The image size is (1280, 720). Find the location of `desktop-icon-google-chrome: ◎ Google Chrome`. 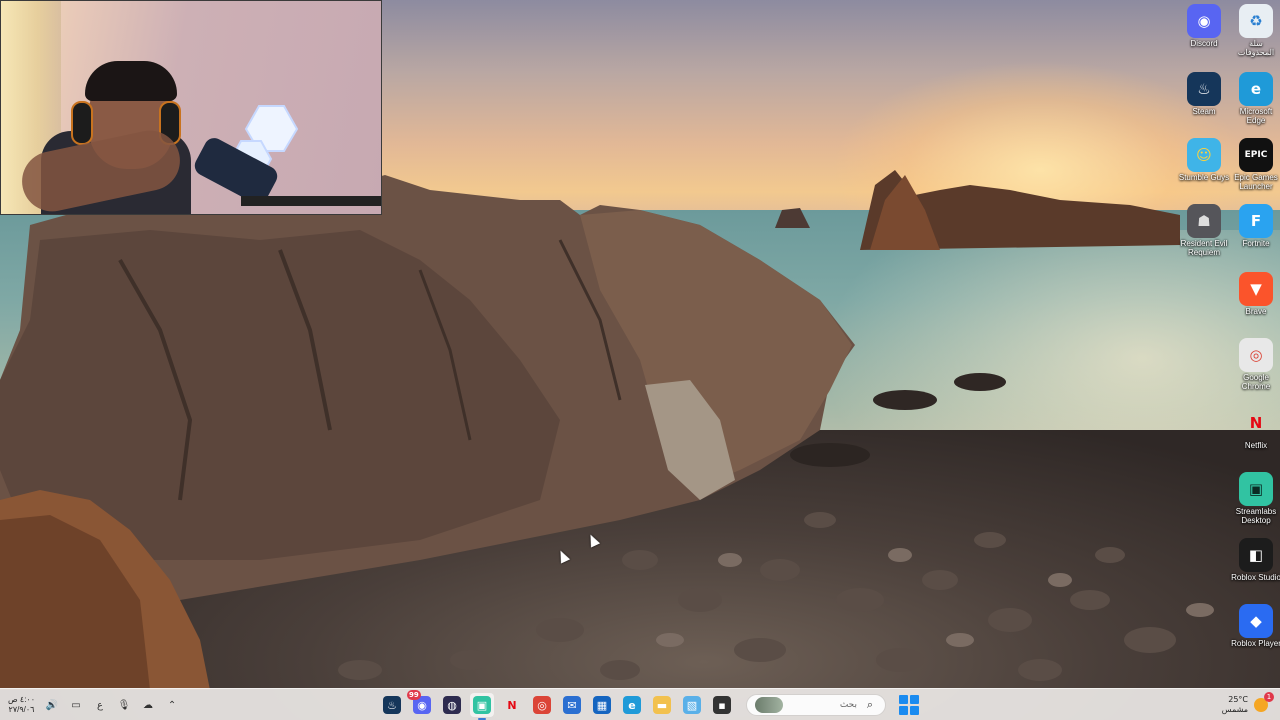

desktop-icon-google-chrome: ◎ Google Chrome is located at coordinates (1255, 363).